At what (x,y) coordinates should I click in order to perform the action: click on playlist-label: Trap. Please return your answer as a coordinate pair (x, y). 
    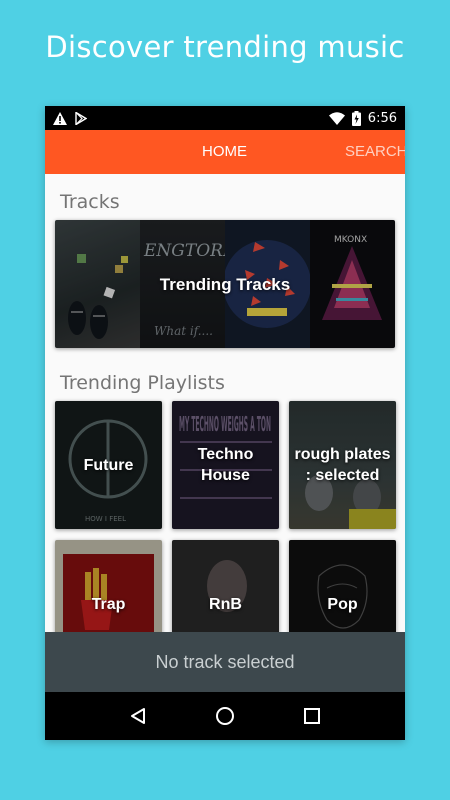
    Looking at the image, I should click on (108, 604).